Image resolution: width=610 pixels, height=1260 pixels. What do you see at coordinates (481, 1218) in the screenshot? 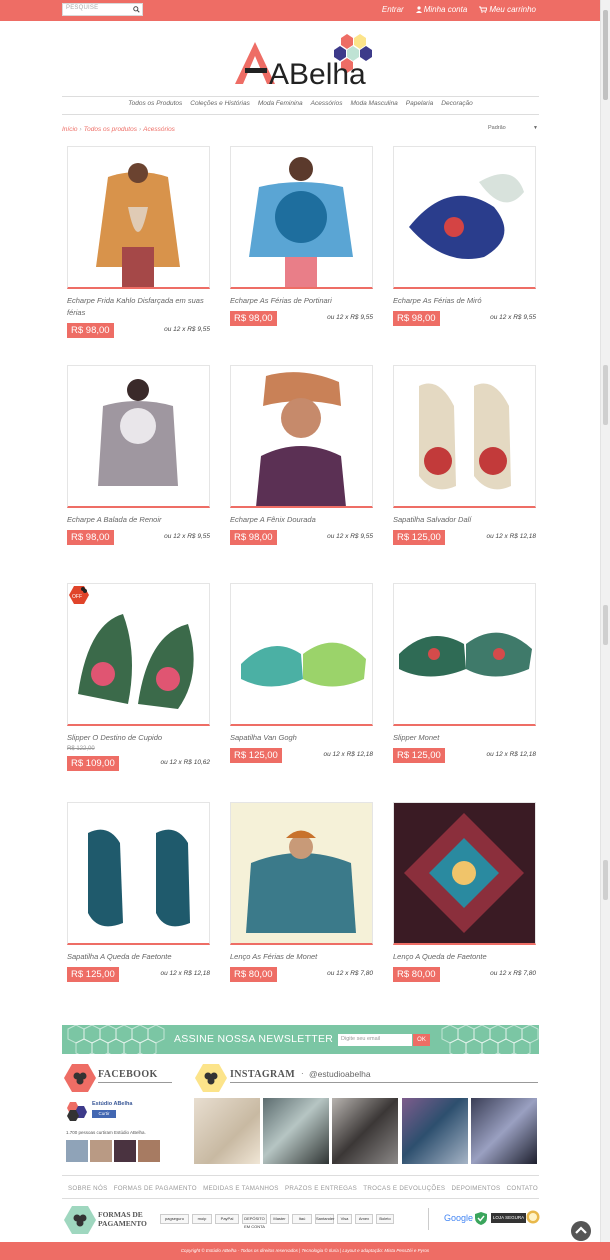
I see `shield-check-icon` at bounding box center [481, 1218].